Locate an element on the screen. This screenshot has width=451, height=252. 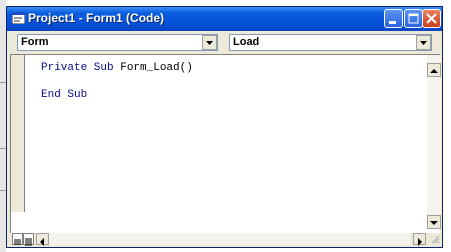
scroll-up-button is located at coordinates (434, 70).